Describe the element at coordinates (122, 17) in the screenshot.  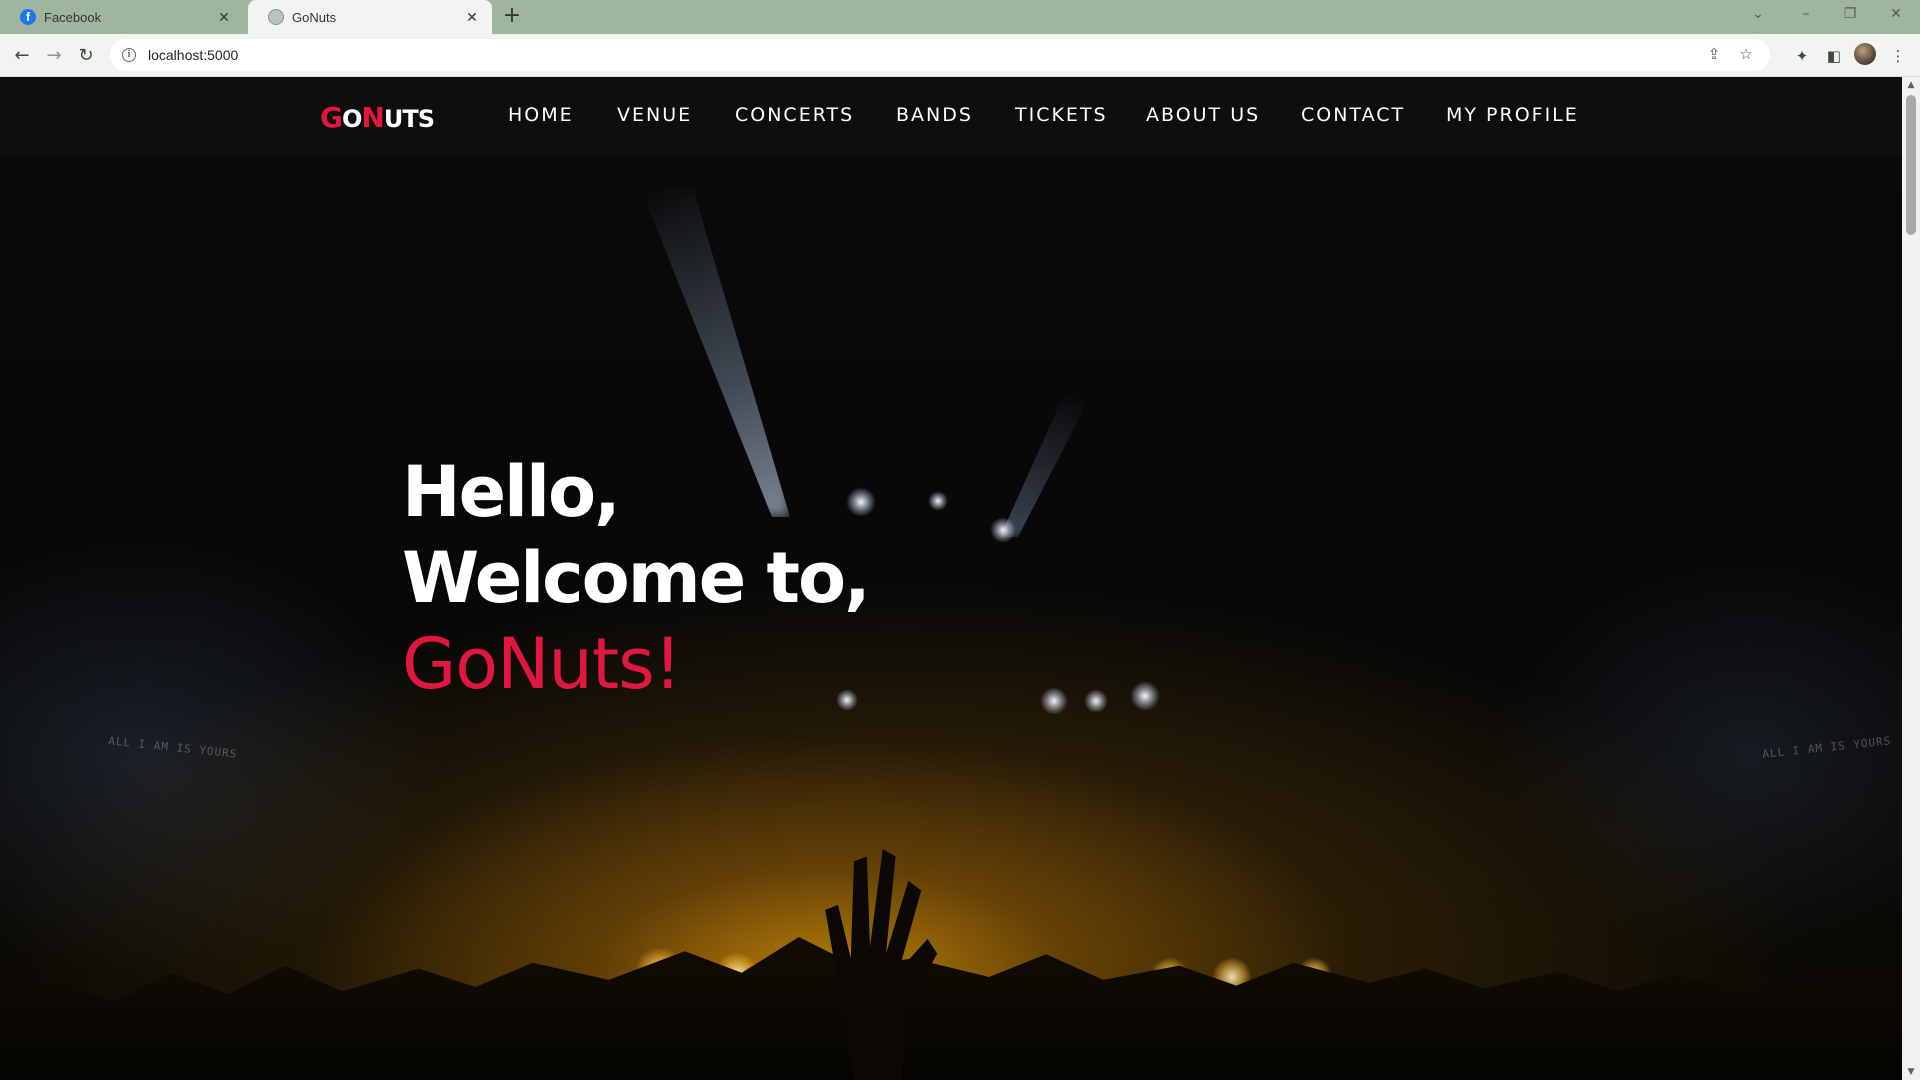
I see `tab-facebook: f Facebook ✕` at that location.